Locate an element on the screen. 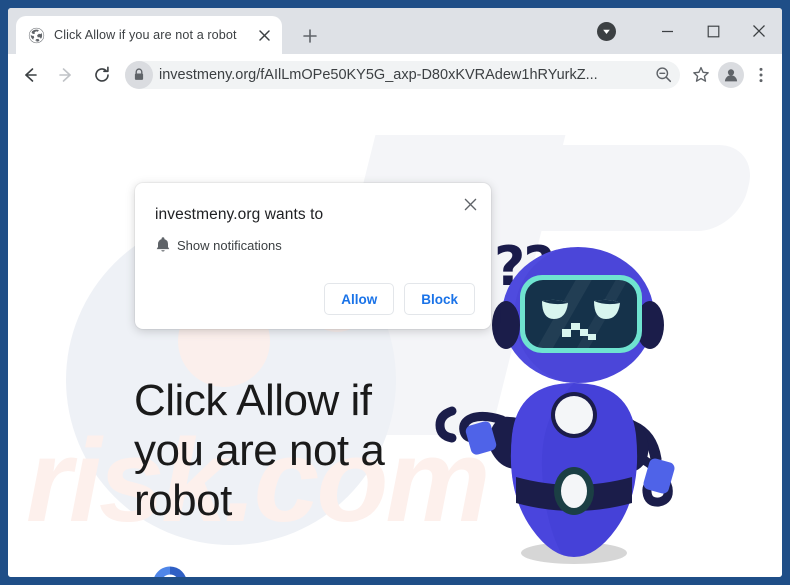 The image size is (790, 585). allow-button: Allow is located at coordinates (359, 299).